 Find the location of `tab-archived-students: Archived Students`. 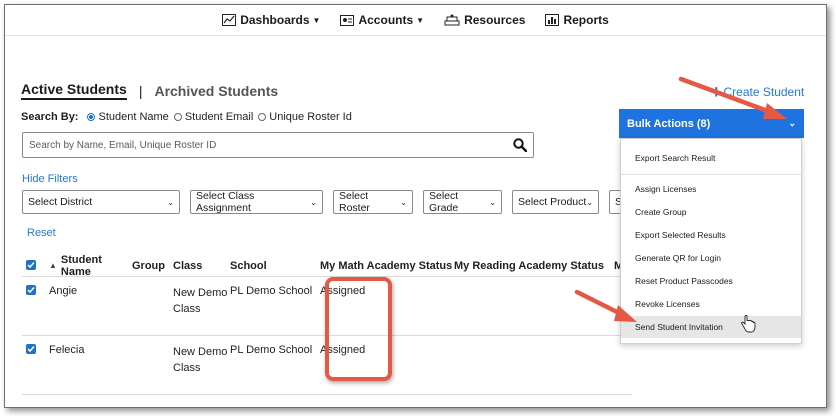

tab-archived-students: Archived Students is located at coordinates (216, 91).